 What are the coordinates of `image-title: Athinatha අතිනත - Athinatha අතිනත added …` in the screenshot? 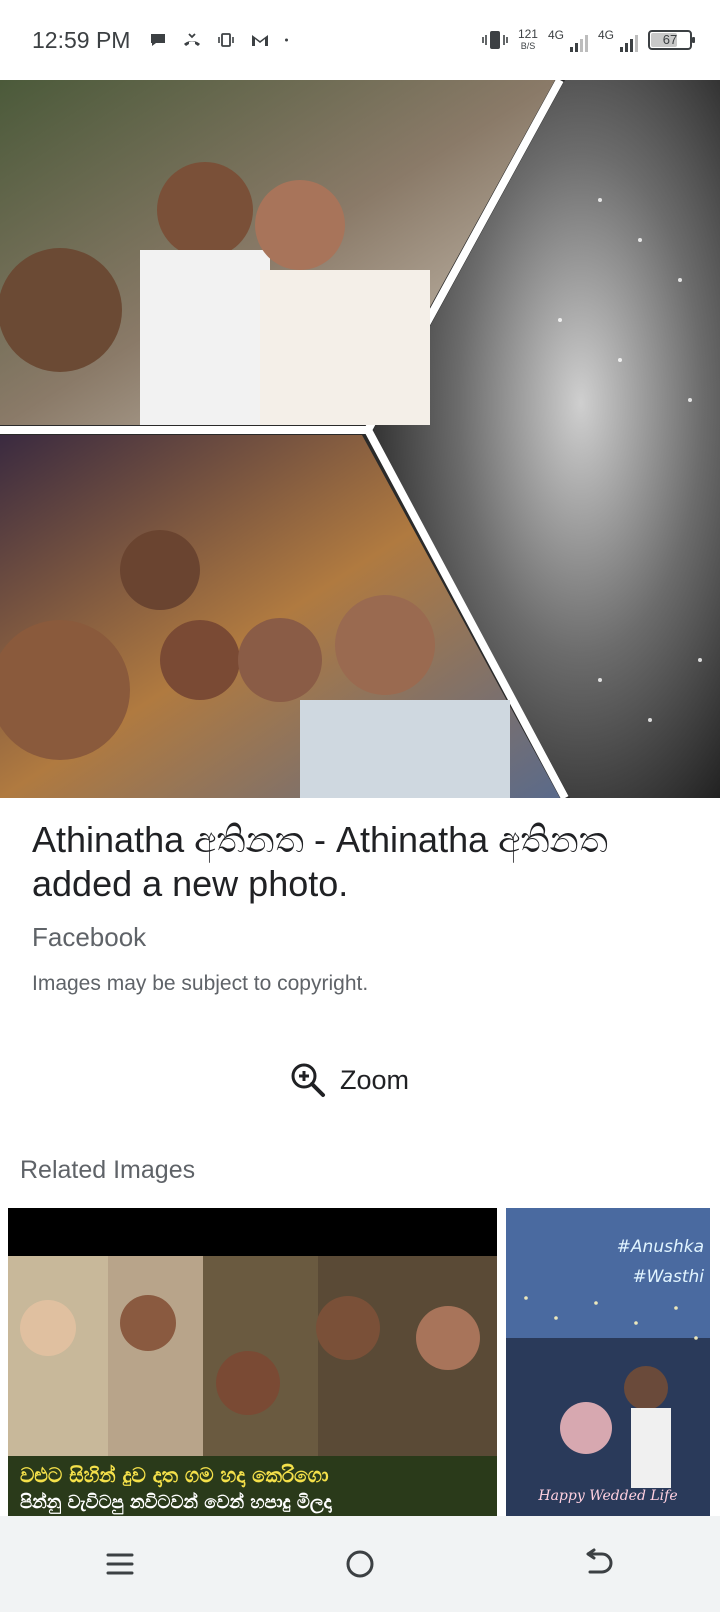 It's located at (362, 862).